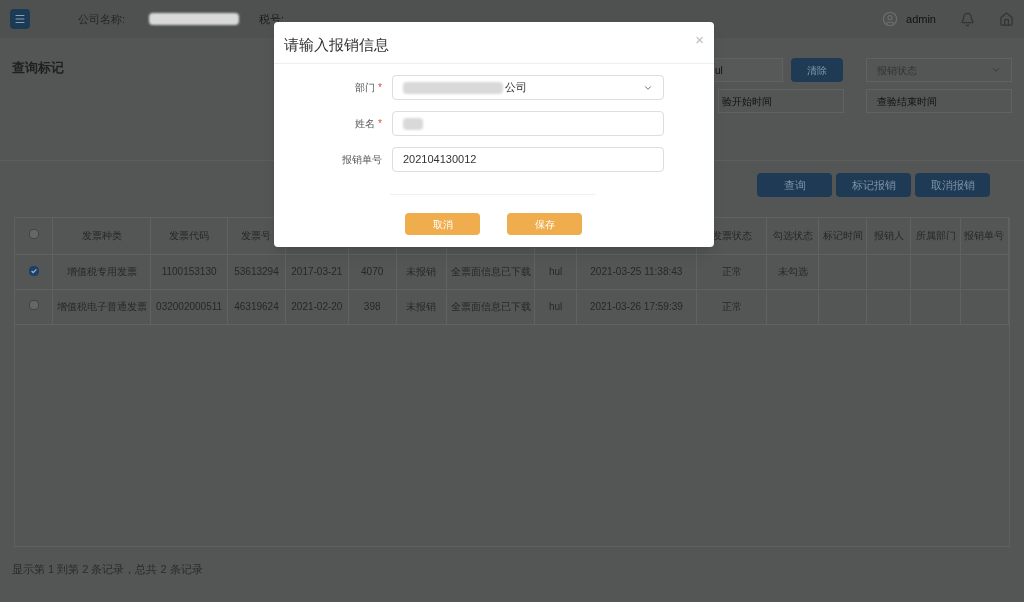 This screenshot has width=1024, height=602. What do you see at coordinates (33, 234) in the screenshot?
I see `select-all-checkbox` at bounding box center [33, 234].